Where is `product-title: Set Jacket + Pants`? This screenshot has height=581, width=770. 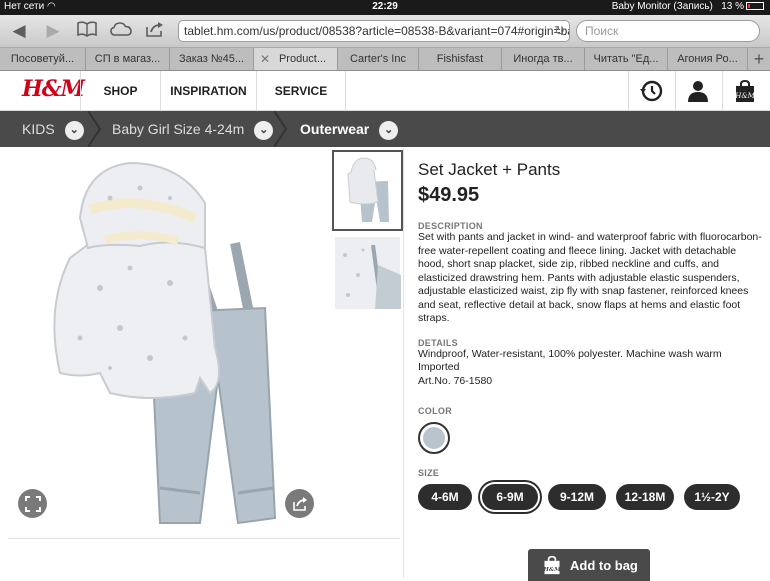
product-title: Set Jacket + Pants is located at coordinates (489, 169).